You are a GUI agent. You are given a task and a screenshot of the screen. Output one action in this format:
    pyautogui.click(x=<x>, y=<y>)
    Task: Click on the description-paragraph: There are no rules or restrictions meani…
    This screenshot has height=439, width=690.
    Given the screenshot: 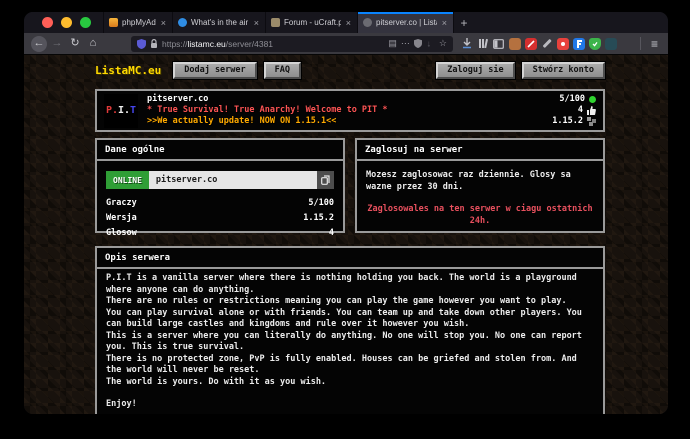 What is the action you would take?
    pyautogui.click(x=336, y=301)
    